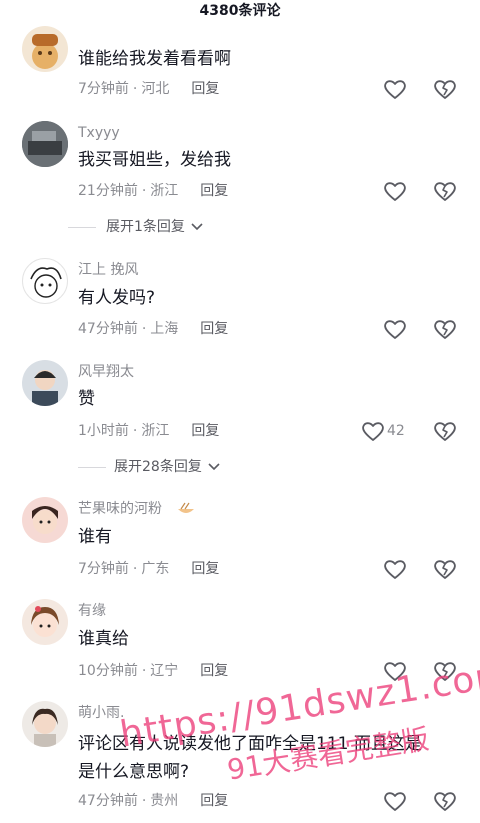 The image size is (480, 823). I want to click on comment-meta: 47分钟前 · 上海 回复, so click(153, 329).